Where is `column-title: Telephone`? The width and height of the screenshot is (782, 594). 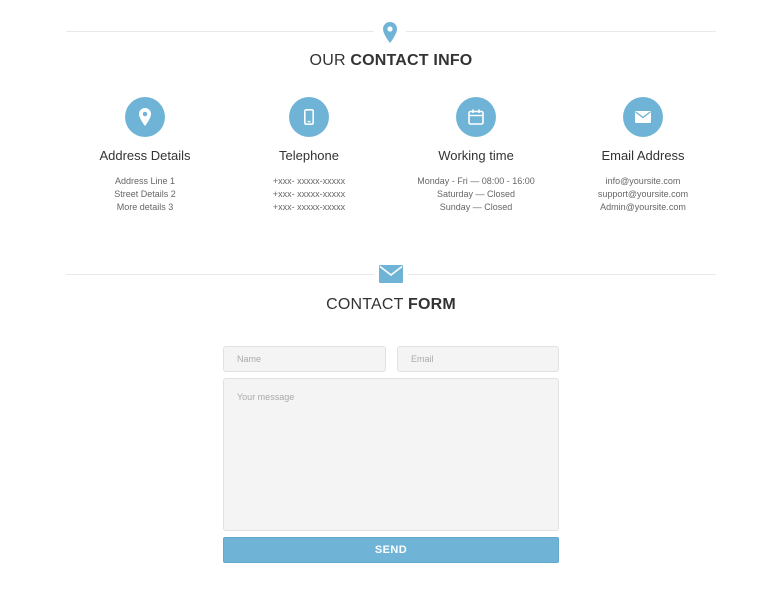
column-title: Telephone is located at coordinates (309, 155).